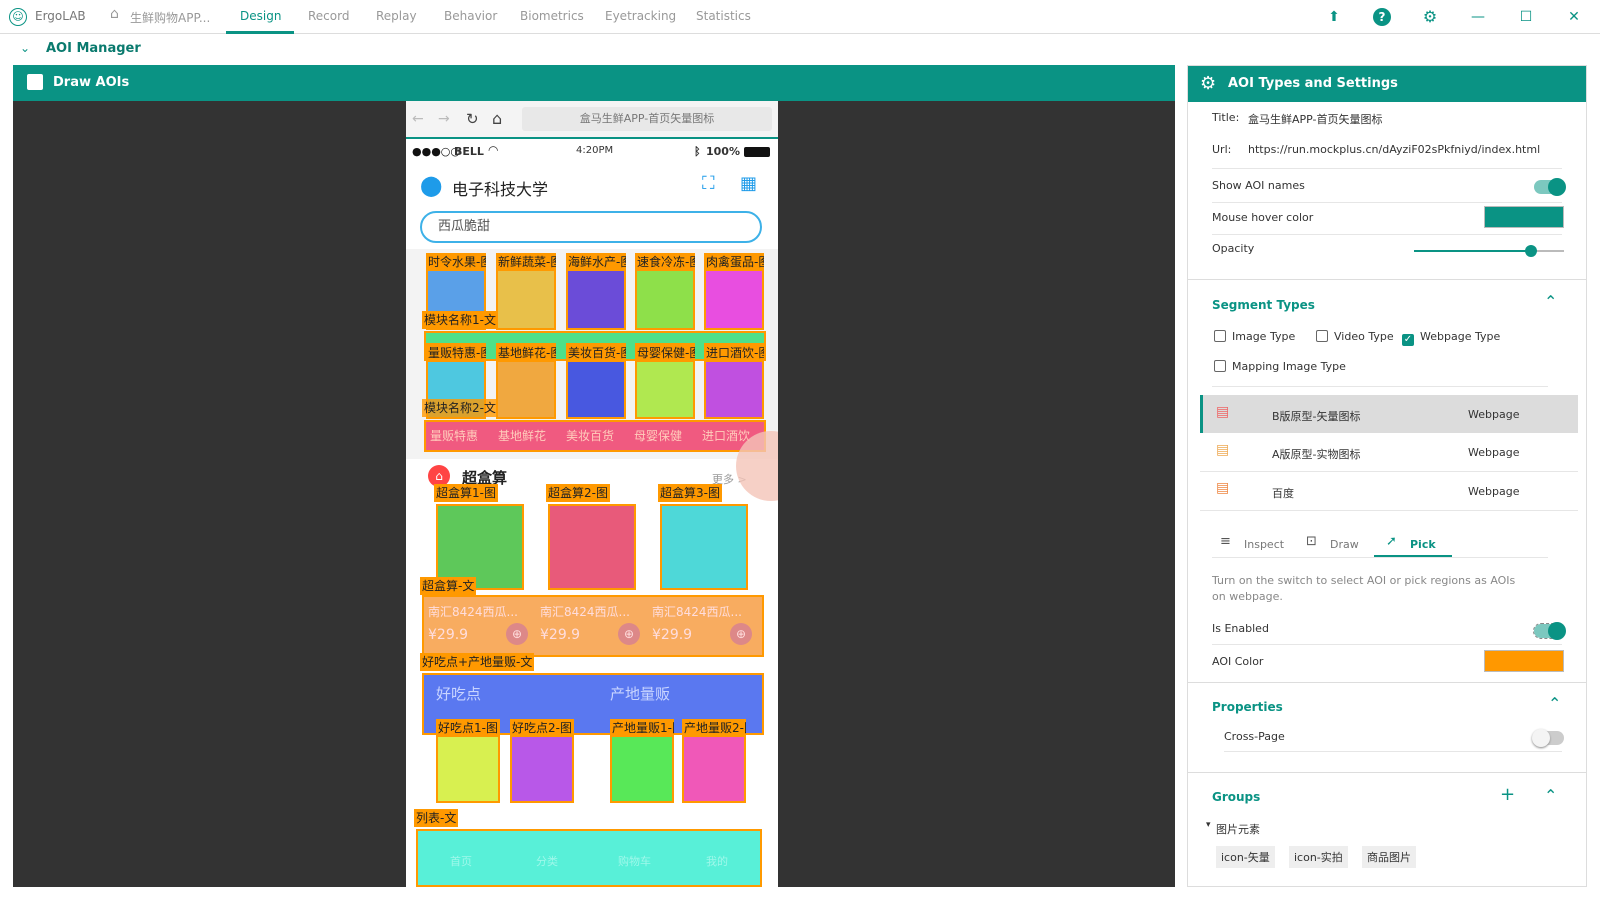 This screenshot has height=900, width=1600. Describe the element at coordinates (260, 16) in the screenshot. I see `tab-design: Design` at that location.